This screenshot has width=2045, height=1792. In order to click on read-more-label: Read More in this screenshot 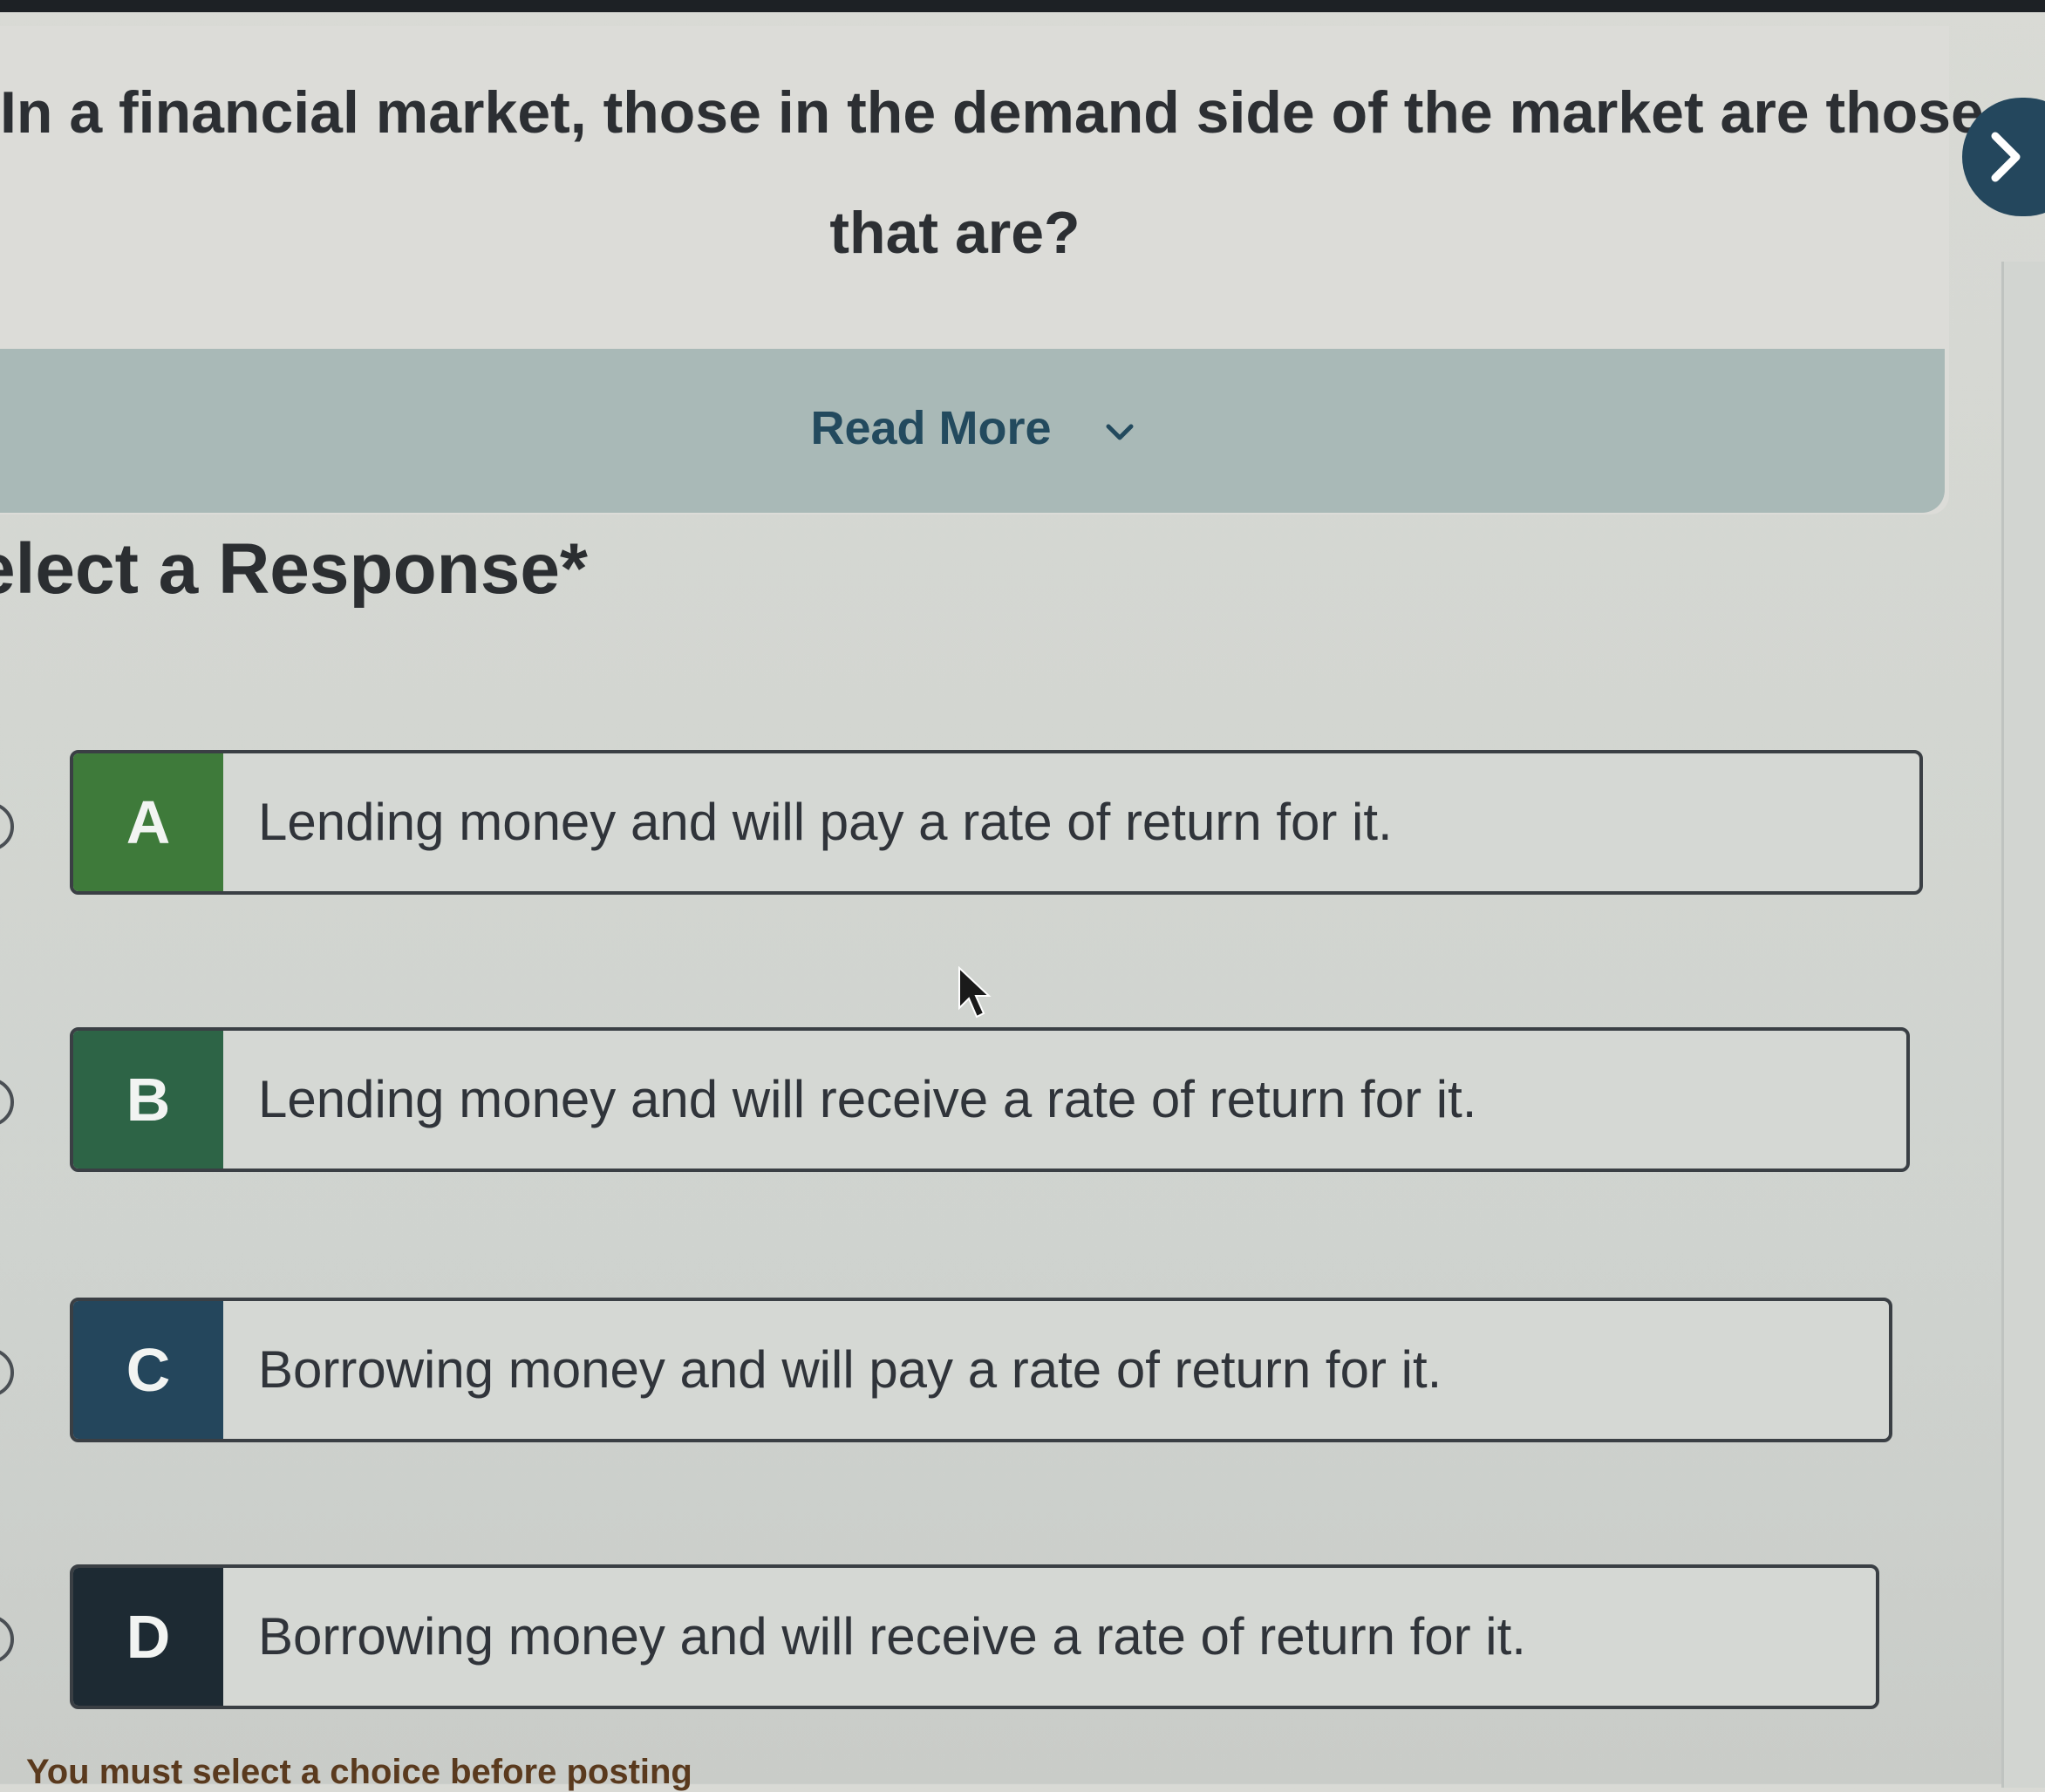, I will do `click(930, 428)`.